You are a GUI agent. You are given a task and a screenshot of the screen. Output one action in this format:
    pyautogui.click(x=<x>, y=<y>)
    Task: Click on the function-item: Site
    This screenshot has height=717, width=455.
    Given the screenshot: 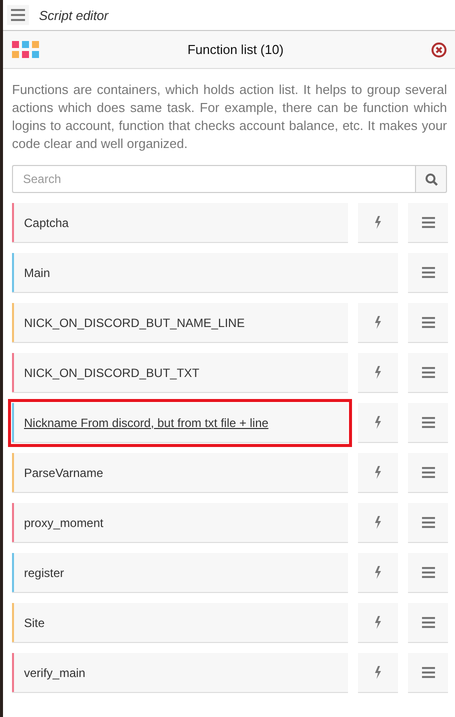 What is the action you would take?
    pyautogui.click(x=180, y=623)
    